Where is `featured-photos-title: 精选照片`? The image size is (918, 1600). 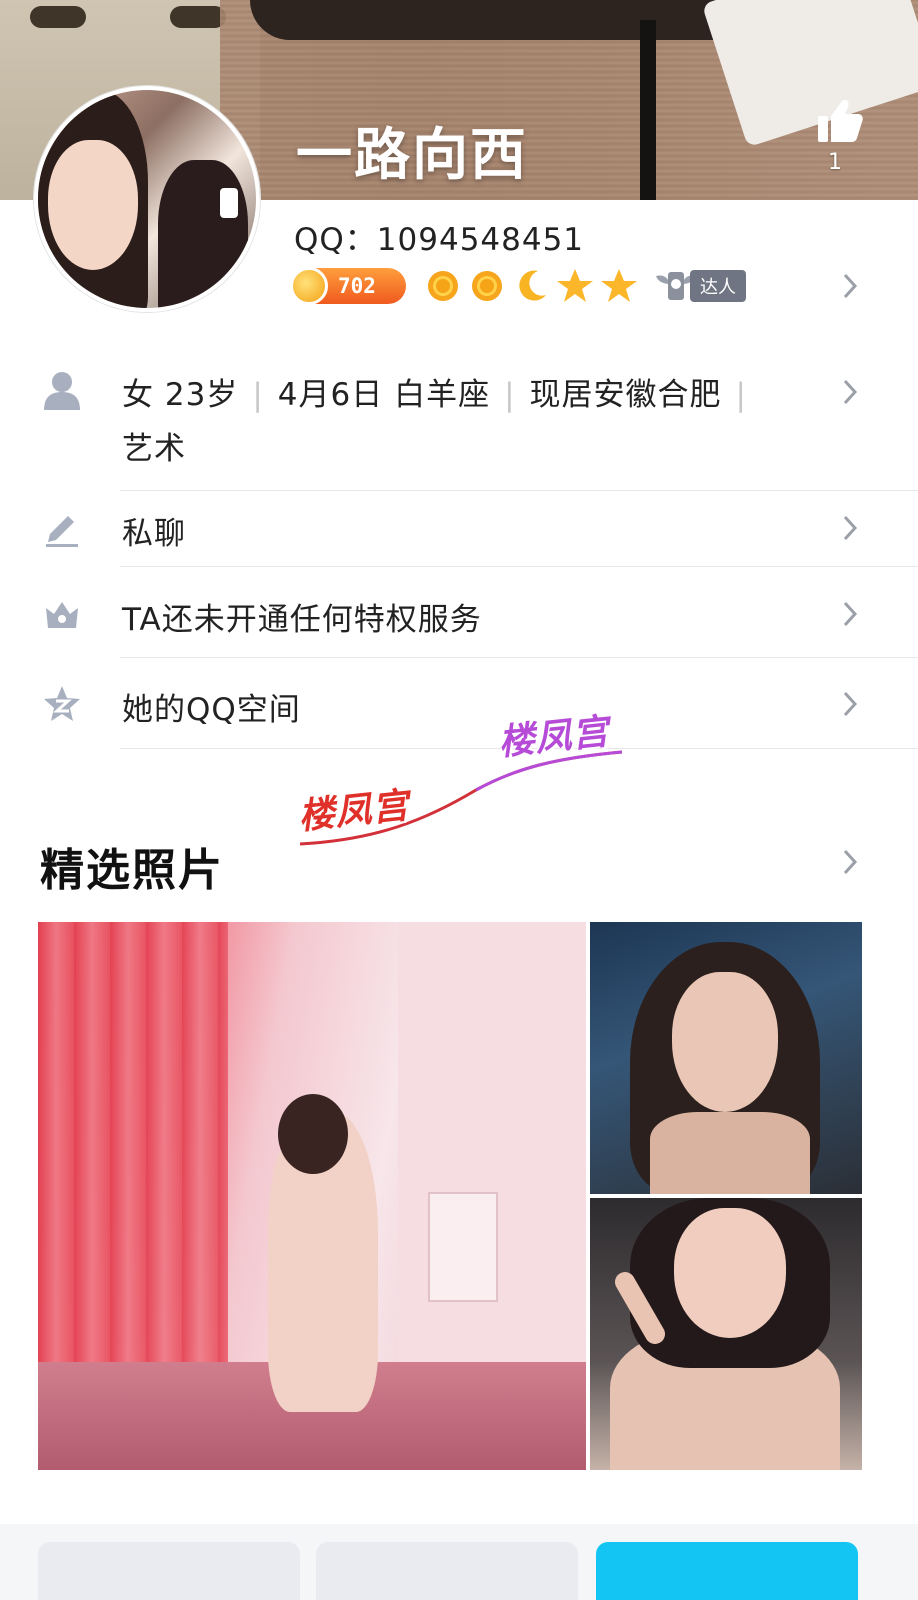
featured-photos-title: 精选照片 is located at coordinates (132, 870).